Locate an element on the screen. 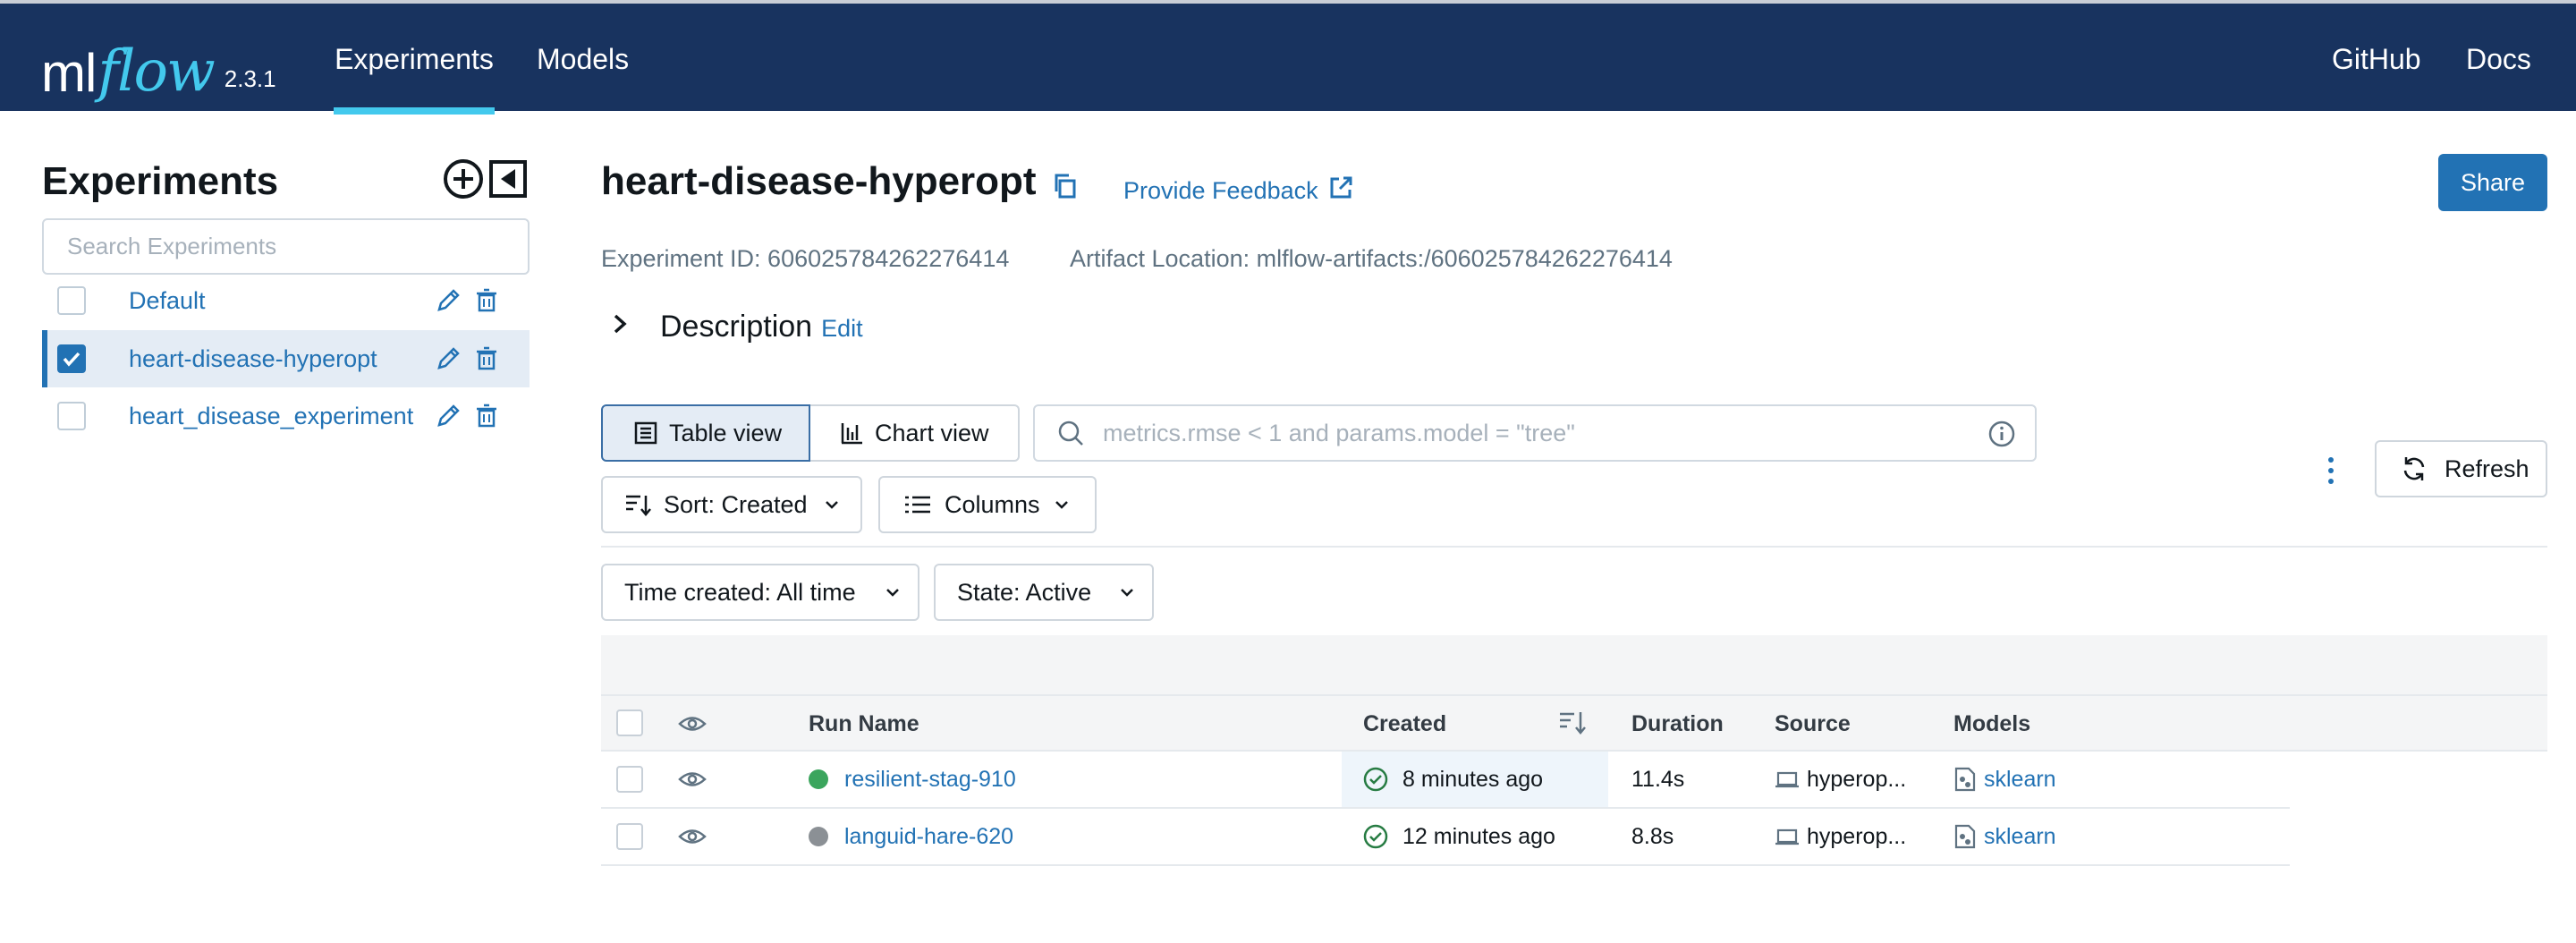  duration-value: 8.8s is located at coordinates (1652, 836).